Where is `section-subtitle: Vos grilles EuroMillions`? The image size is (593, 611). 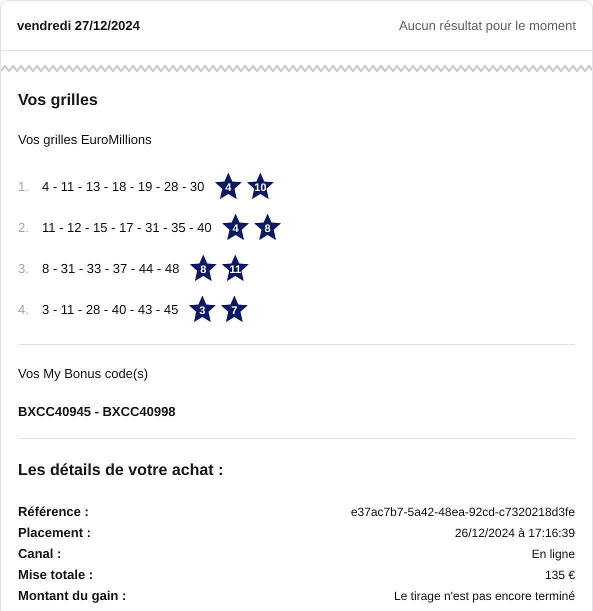
section-subtitle: Vos grilles EuroMillions is located at coordinates (85, 140).